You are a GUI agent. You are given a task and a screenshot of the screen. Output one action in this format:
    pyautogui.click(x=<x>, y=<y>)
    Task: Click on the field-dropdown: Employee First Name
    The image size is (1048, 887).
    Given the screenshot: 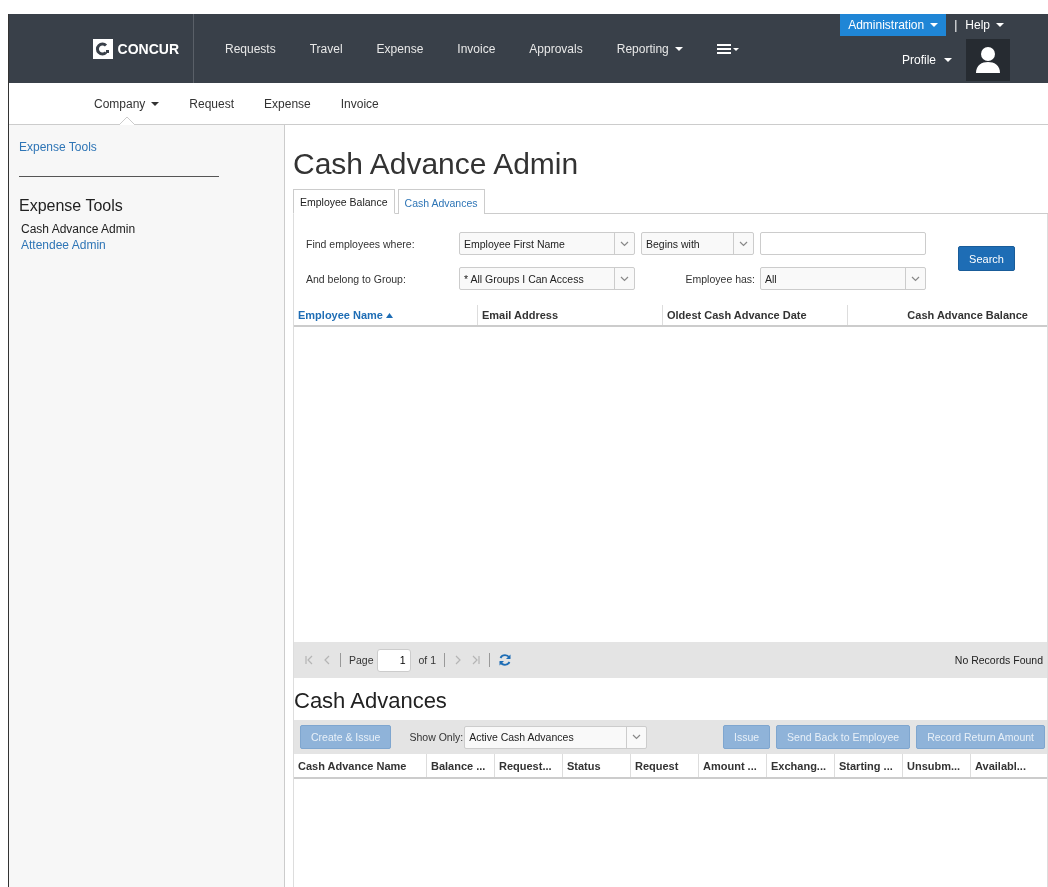 What is the action you would take?
    pyautogui.click(x=547, y=243)
    